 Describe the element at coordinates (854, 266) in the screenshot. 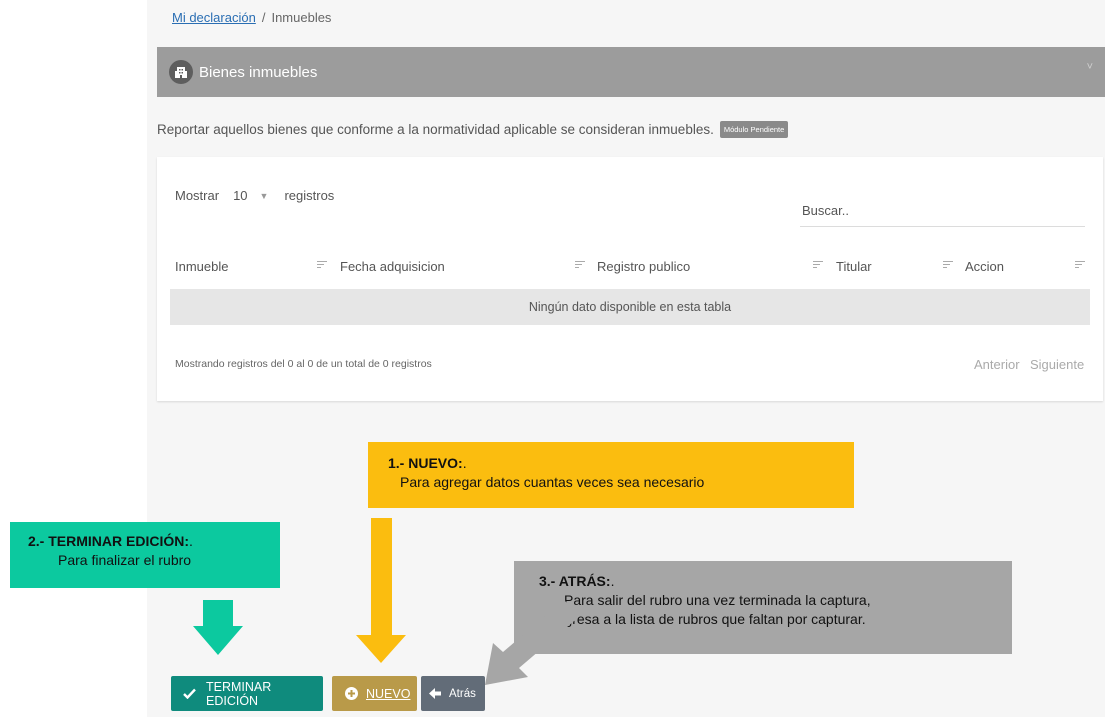

I see `column-header-titular: Titular` at that location.